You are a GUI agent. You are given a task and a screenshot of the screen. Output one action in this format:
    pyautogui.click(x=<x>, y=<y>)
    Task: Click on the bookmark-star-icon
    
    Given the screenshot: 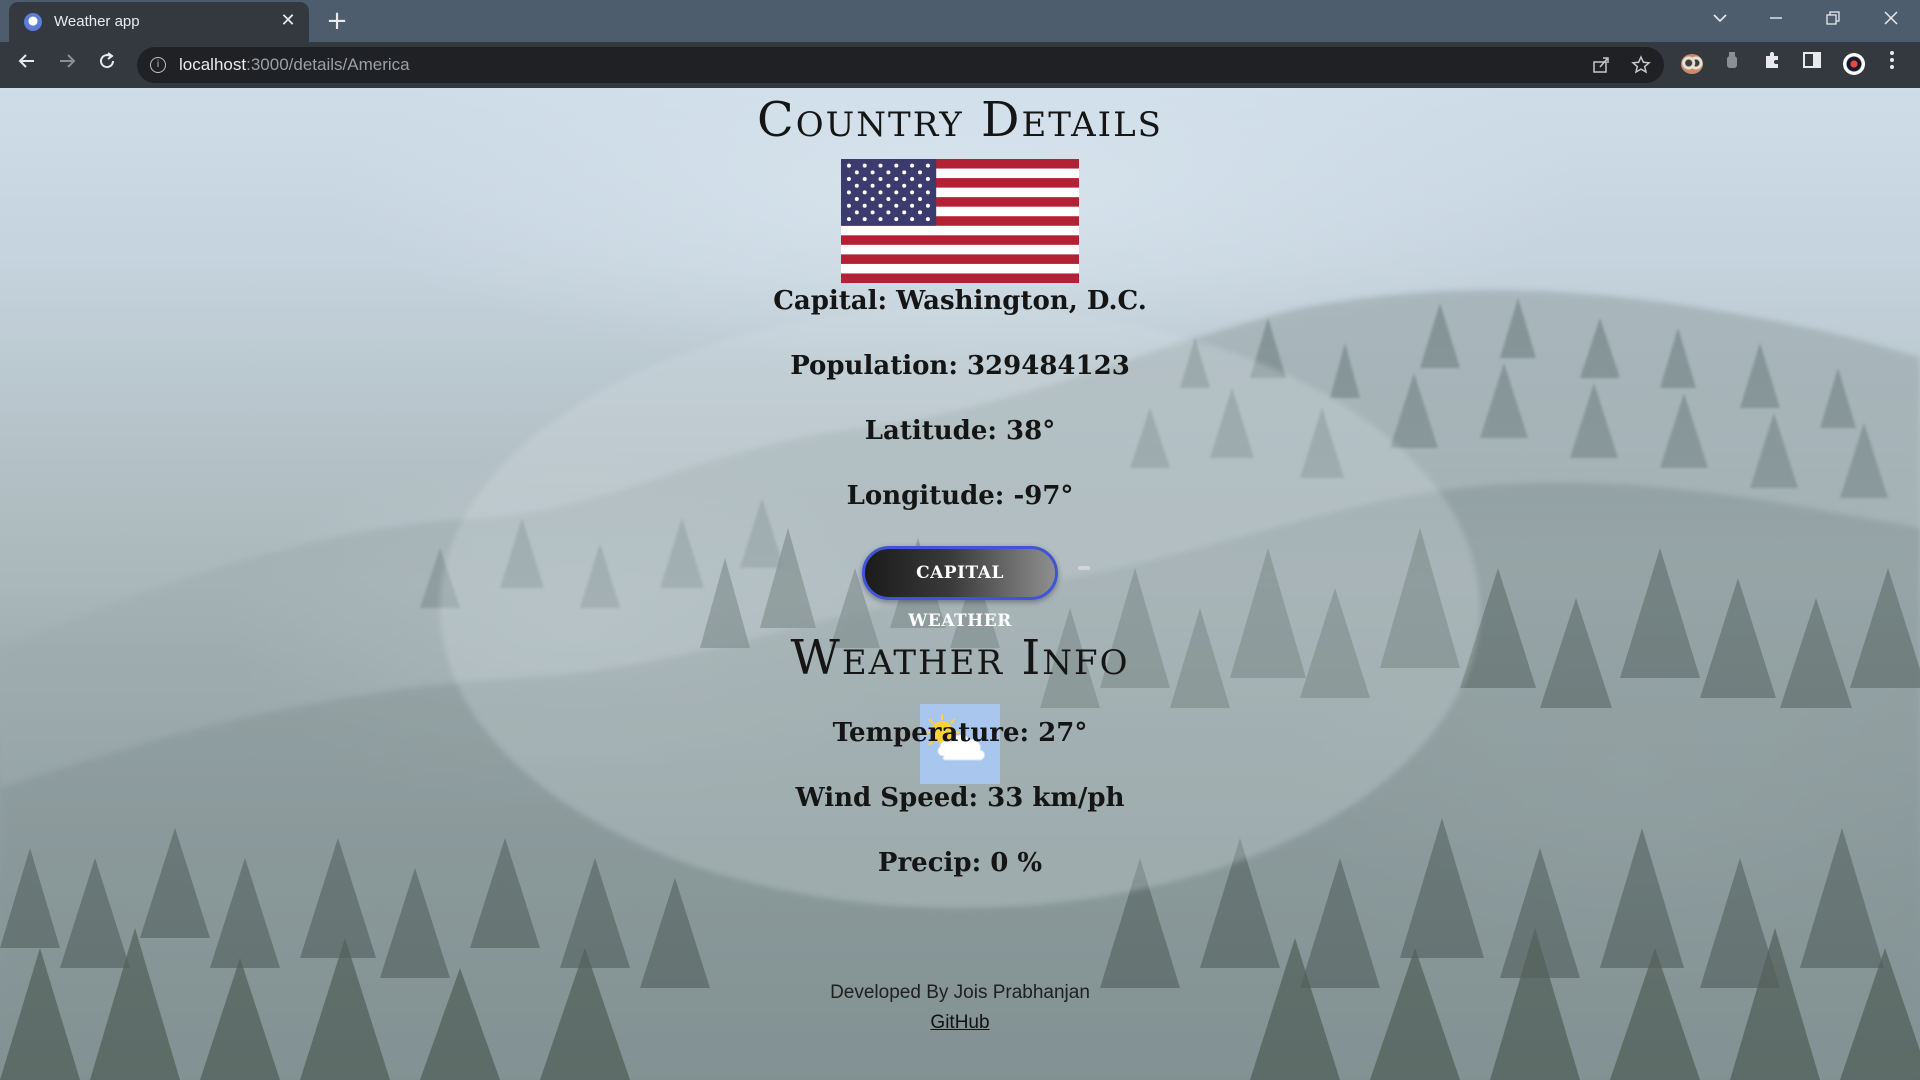 What is the action you would take?
    pyautogui.click(x=1641, y=66)
    